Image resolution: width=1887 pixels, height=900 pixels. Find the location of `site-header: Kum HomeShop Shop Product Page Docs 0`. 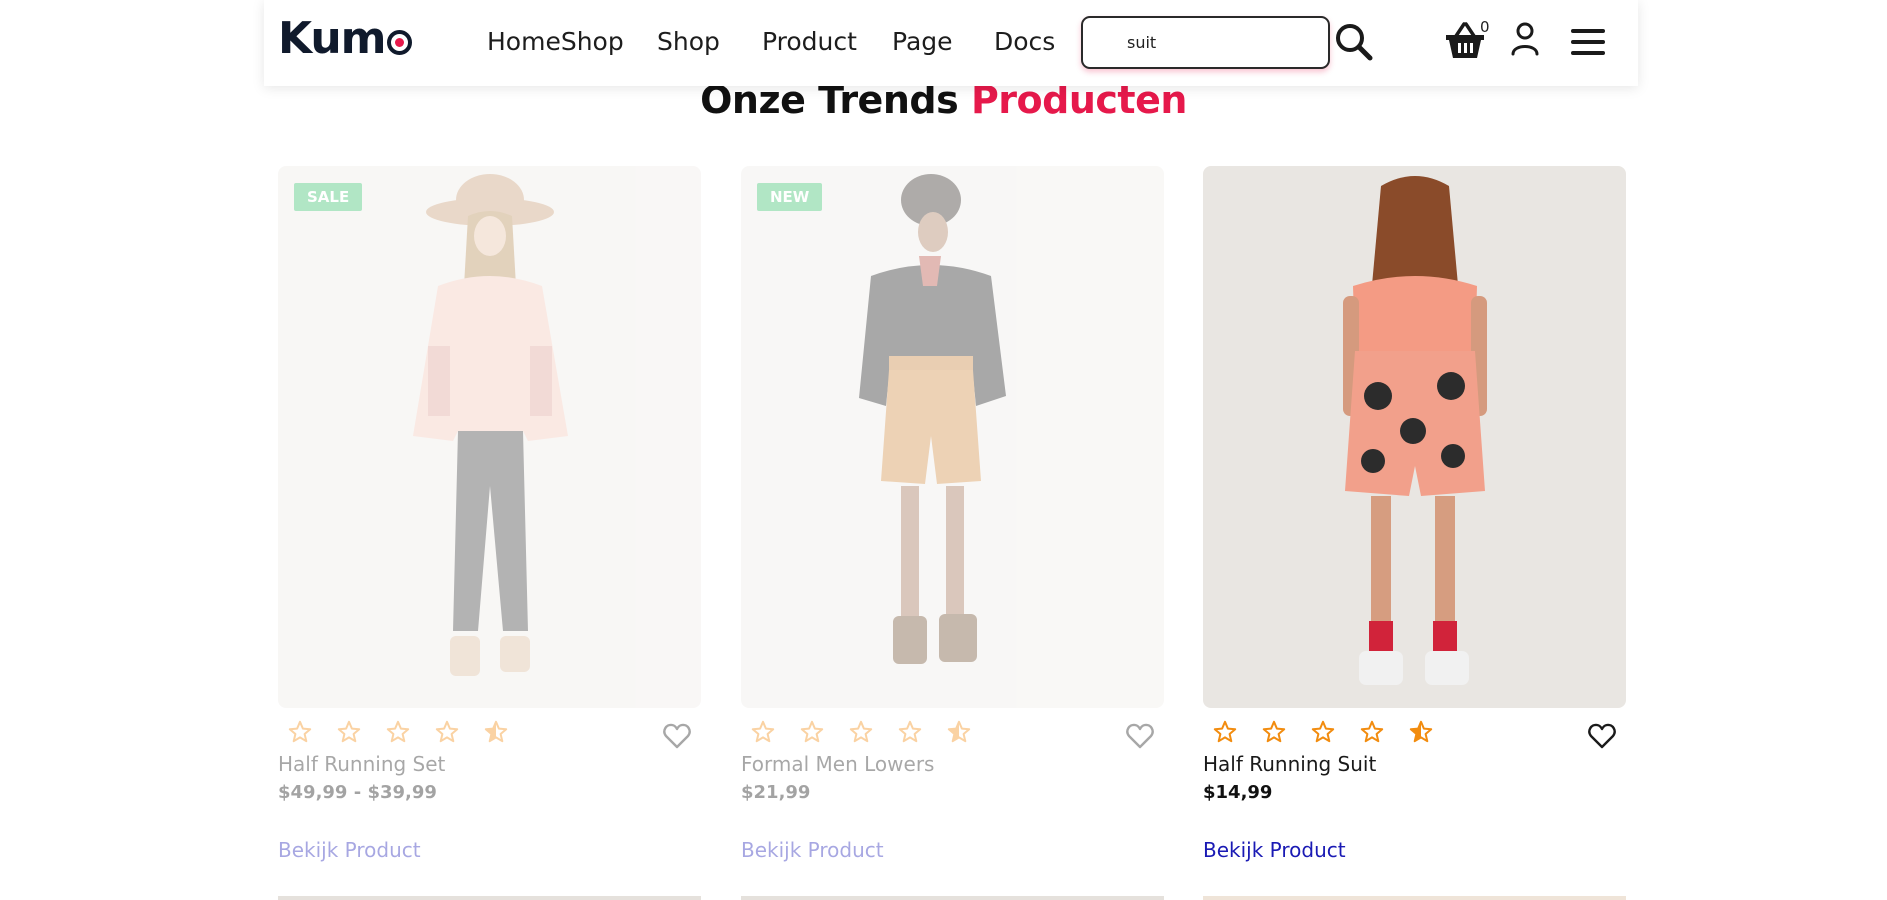

site-header: Kum HomeShop Shop Product Page Docs 0 is located at coordinates (951, 43).